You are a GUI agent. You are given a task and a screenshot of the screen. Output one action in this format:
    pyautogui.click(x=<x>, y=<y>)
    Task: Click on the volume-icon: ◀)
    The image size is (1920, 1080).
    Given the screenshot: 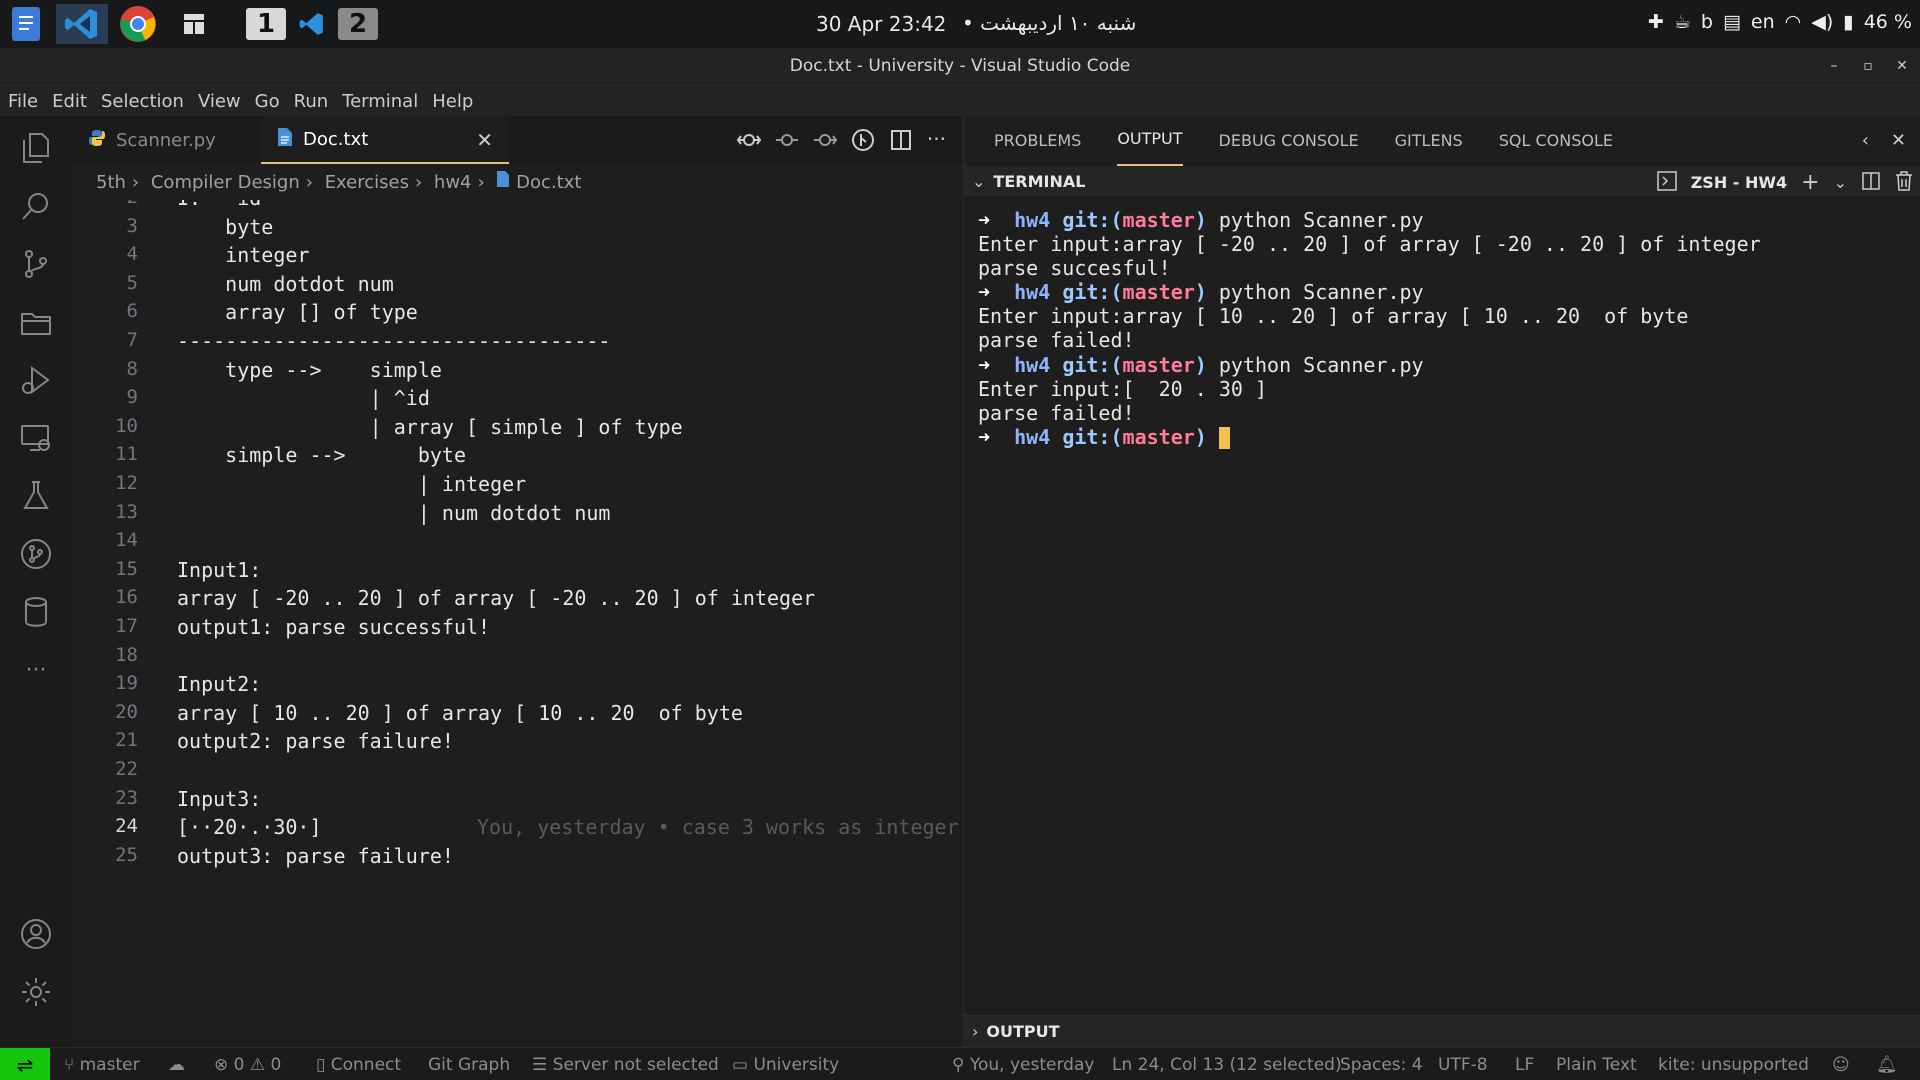 What is the action you would take?
    pyautogui.click(x=1822, y=22)
    